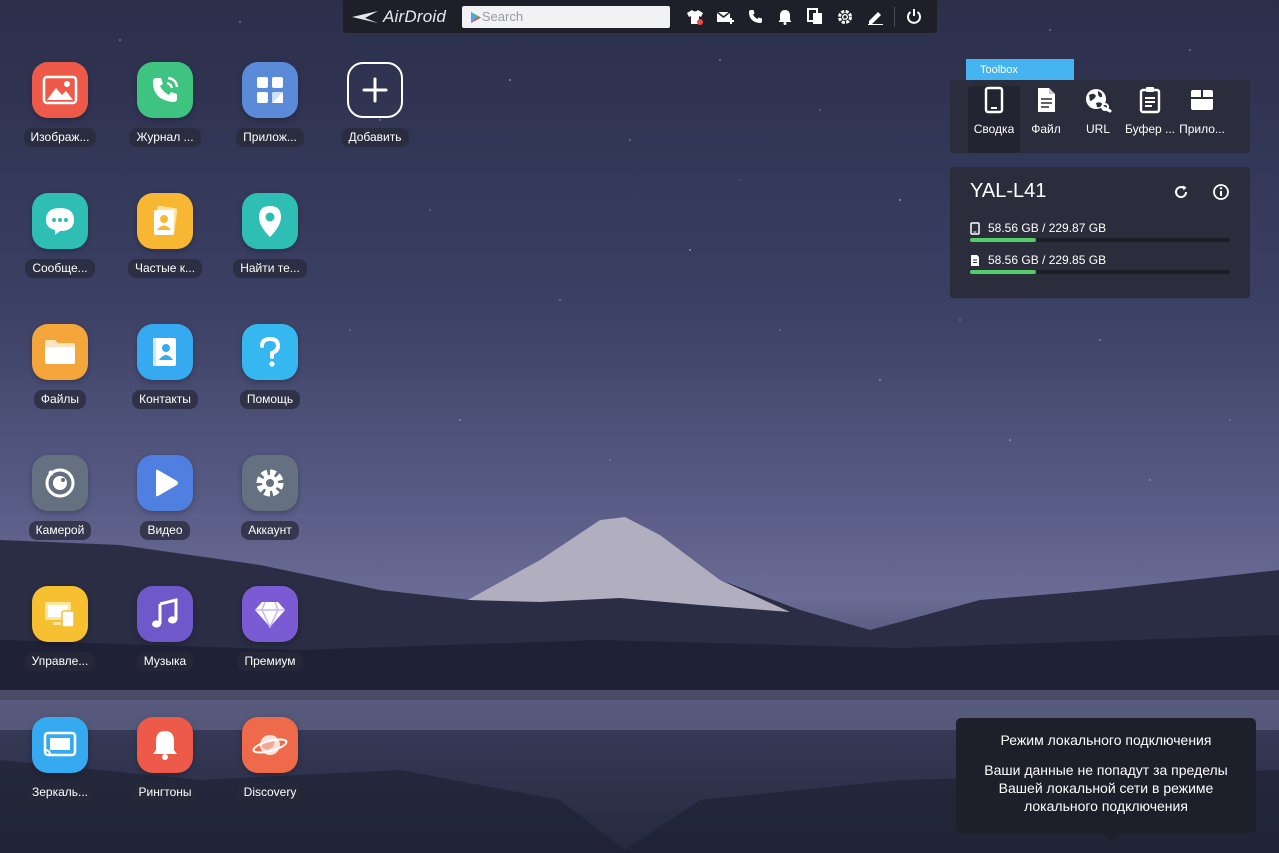  What do you see at coordinates (975, 228) in the screenshot?
I see `phone-small-icon` at bounding box center [975, 228].